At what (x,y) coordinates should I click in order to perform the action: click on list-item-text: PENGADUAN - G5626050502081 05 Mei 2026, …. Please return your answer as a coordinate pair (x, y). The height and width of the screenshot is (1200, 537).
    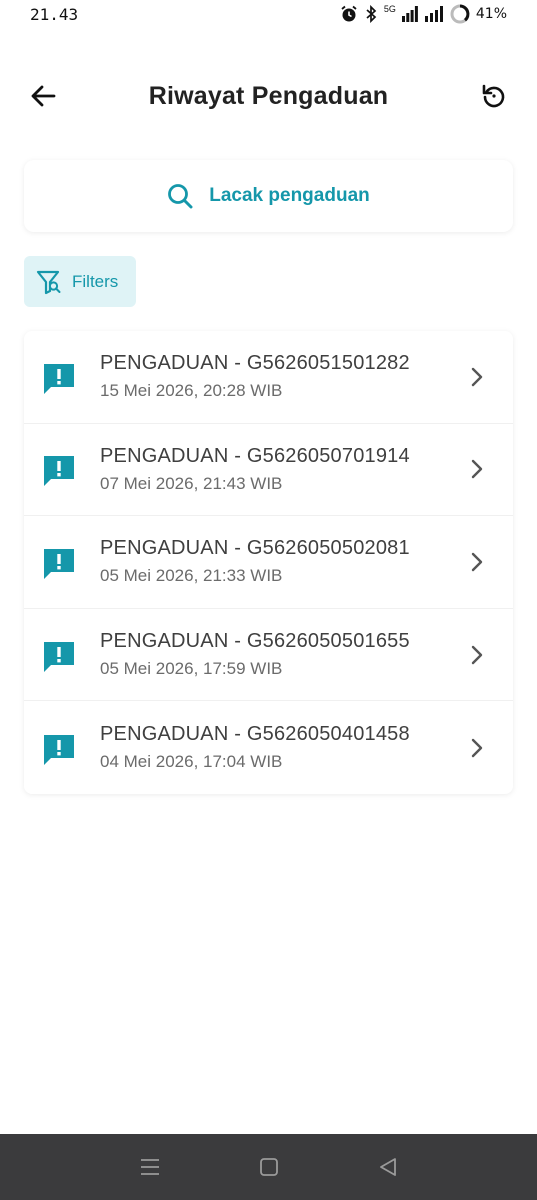
    Looking at the image, I should click on (283, 561).